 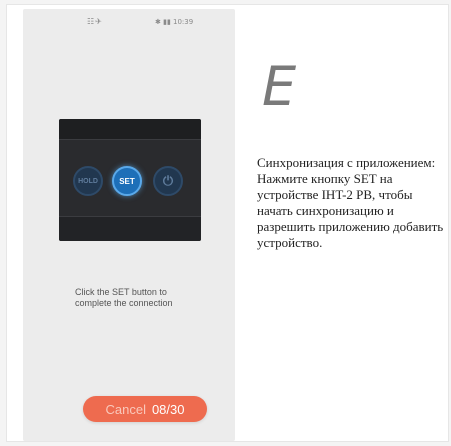 I want to click on step-letter: E, so click(x=279, y=86).